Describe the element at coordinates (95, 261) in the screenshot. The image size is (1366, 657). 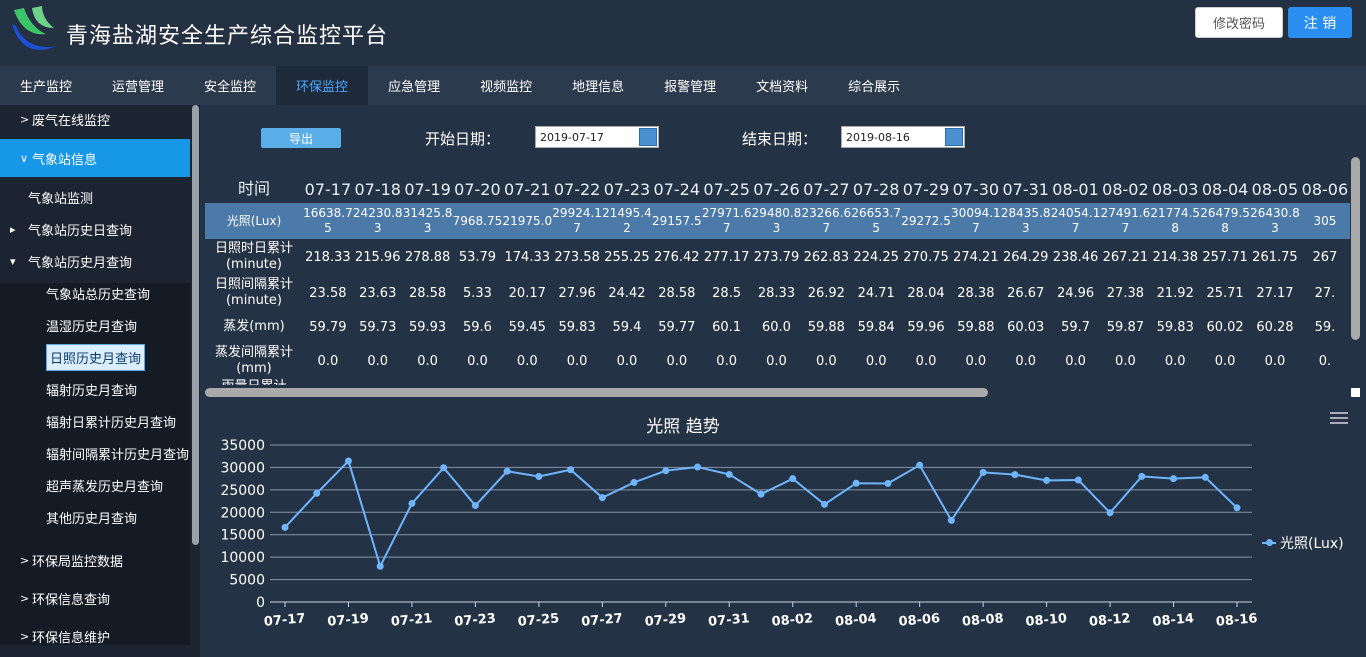
I see `sidebar-item-weather-month: ▾ 气象站历史月查询` at that location.